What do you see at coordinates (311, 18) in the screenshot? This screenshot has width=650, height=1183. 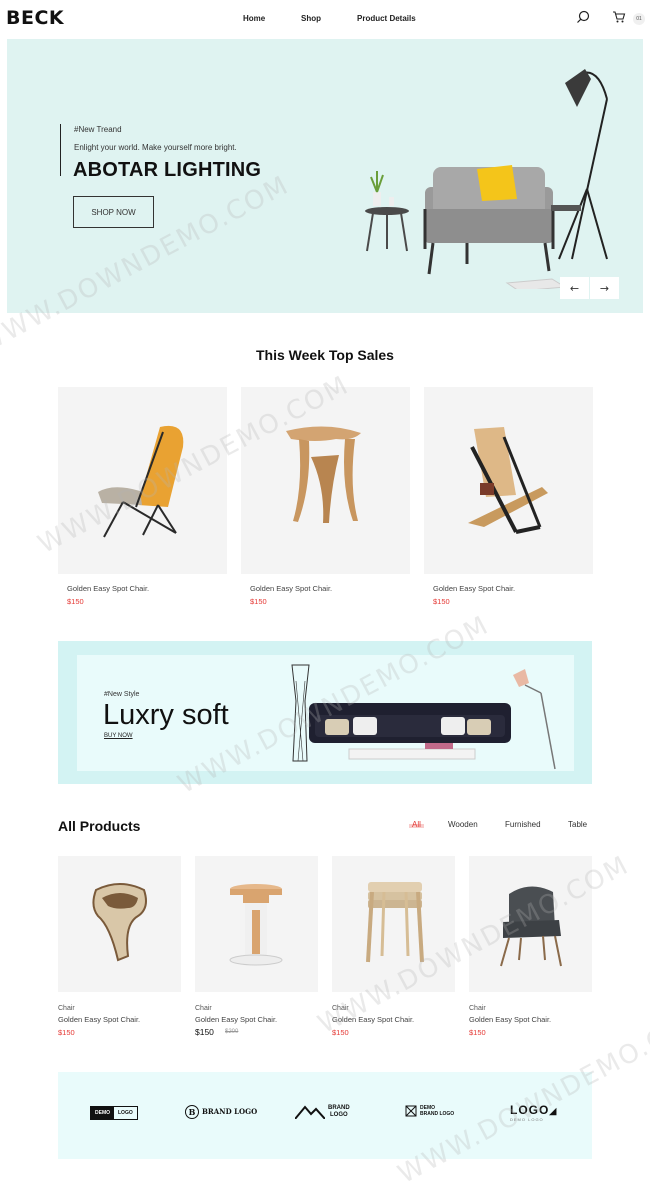 I see `nav-shop: Shop` at bounding box center [311, 18].